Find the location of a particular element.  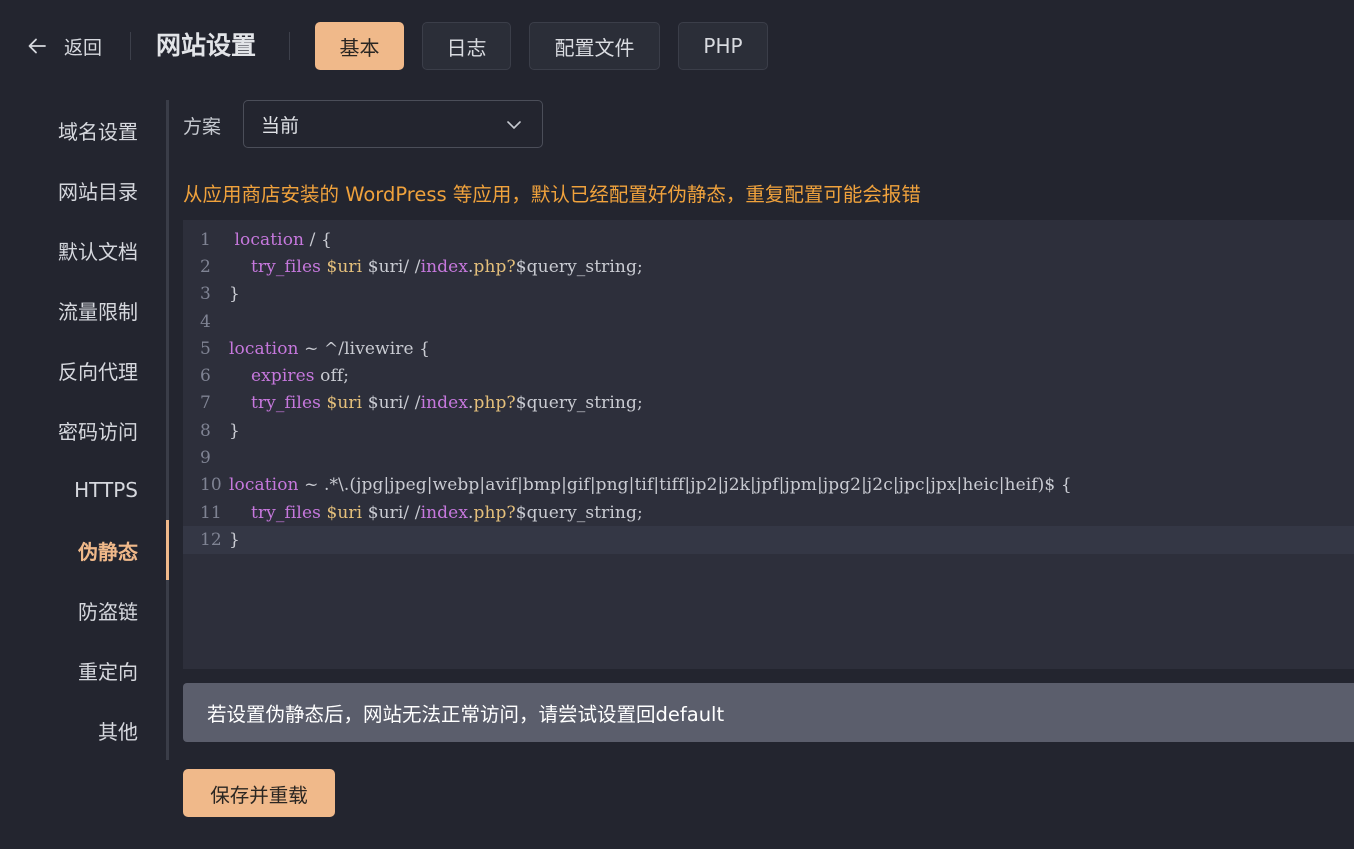

scheme-select: 当前 is located at coordinates (393, 124).